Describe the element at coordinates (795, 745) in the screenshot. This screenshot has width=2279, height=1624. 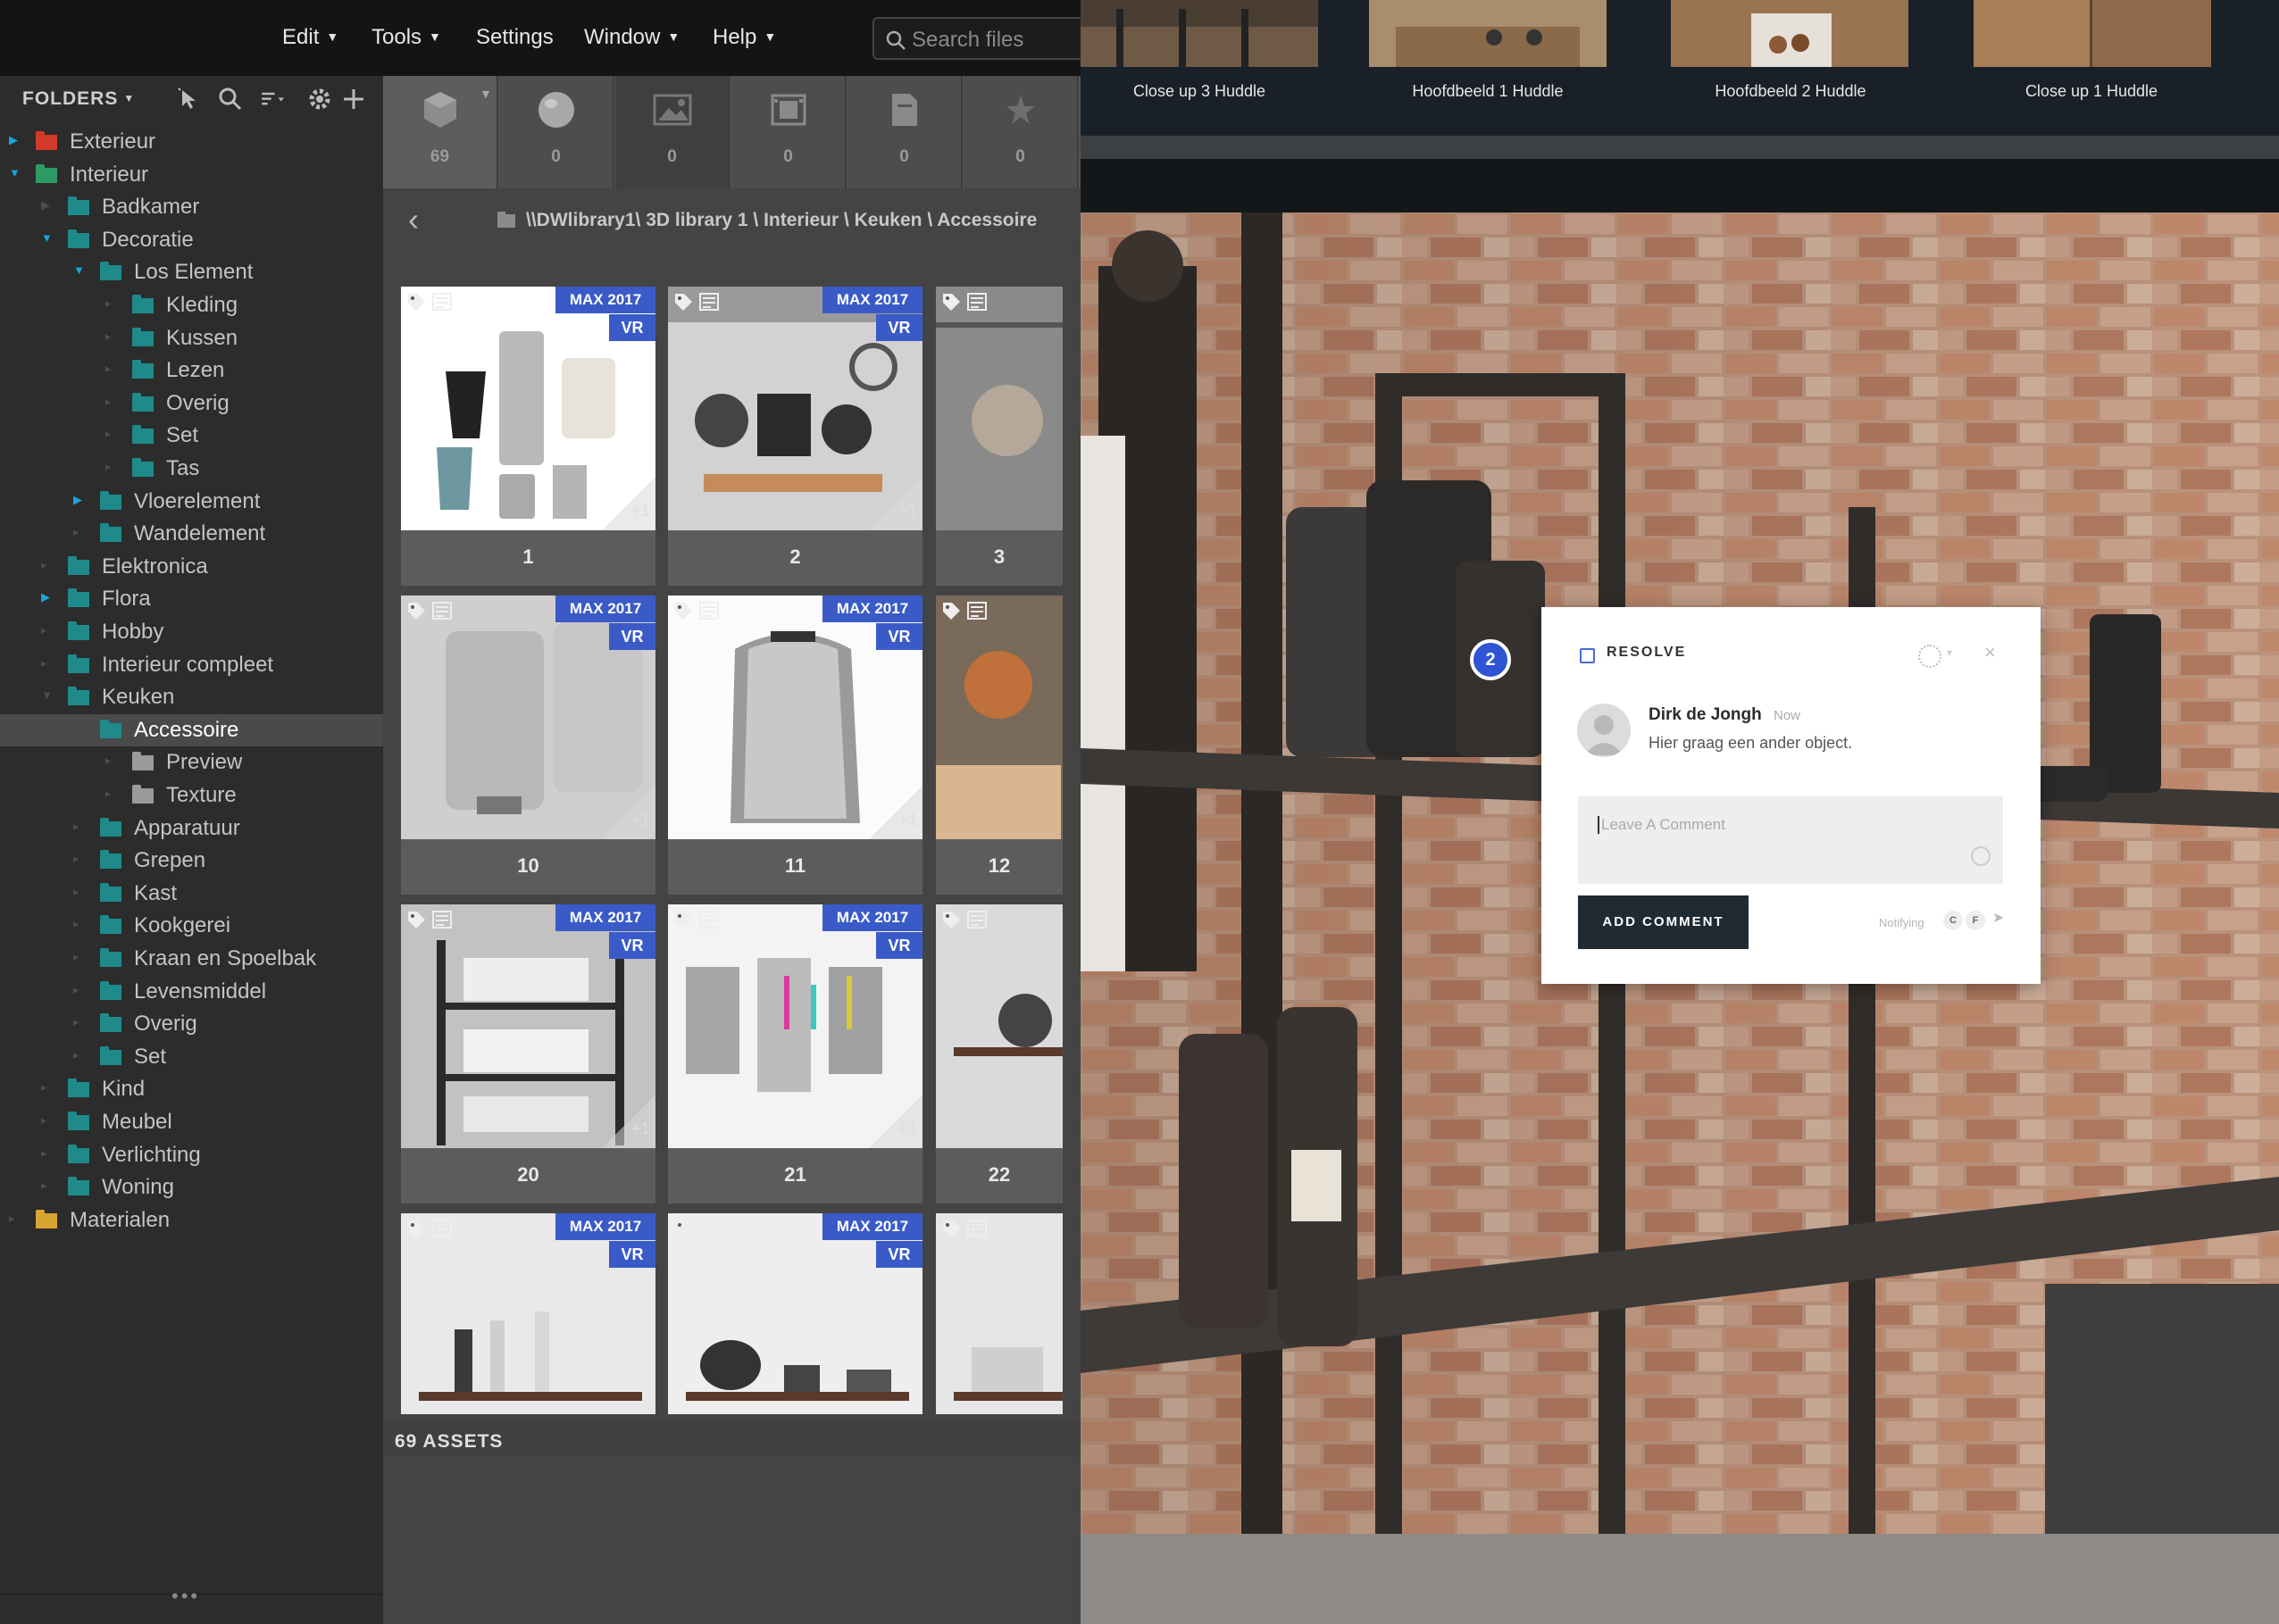
I see `asset-card: MAX 2017 VR +1 11` at that location.